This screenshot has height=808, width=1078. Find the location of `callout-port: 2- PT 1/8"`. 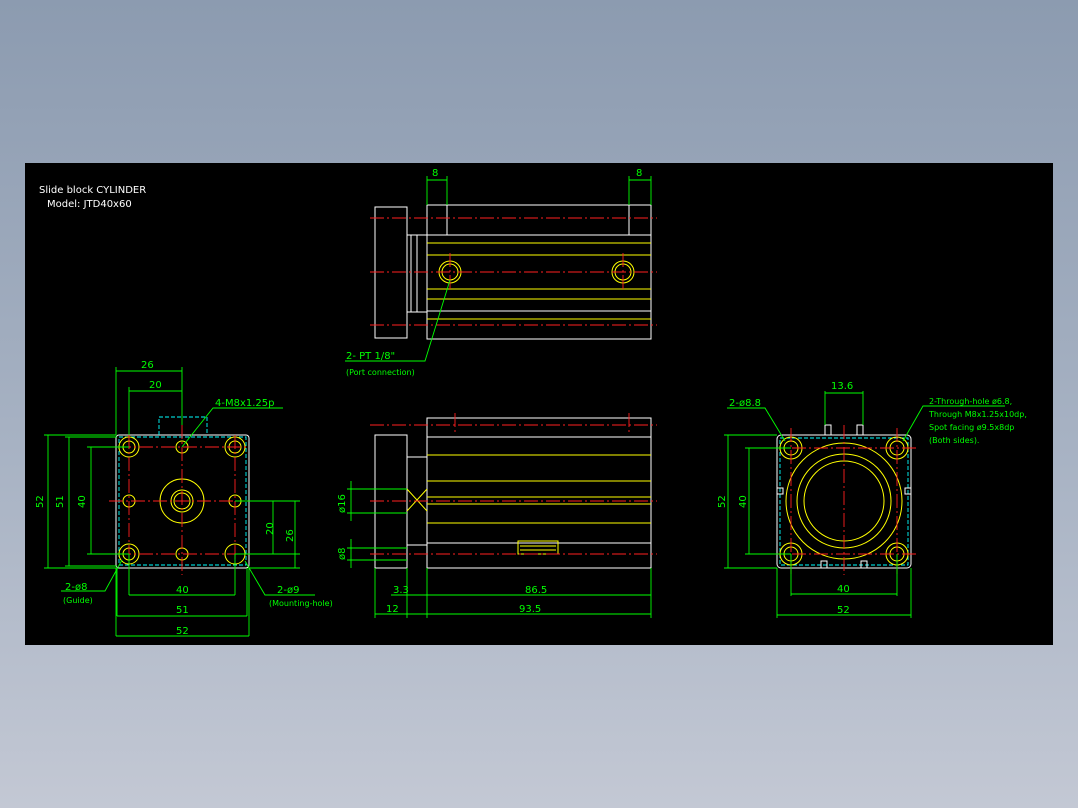

callout-port: 2- PT 1/8" is located at coordinates (370, 356).